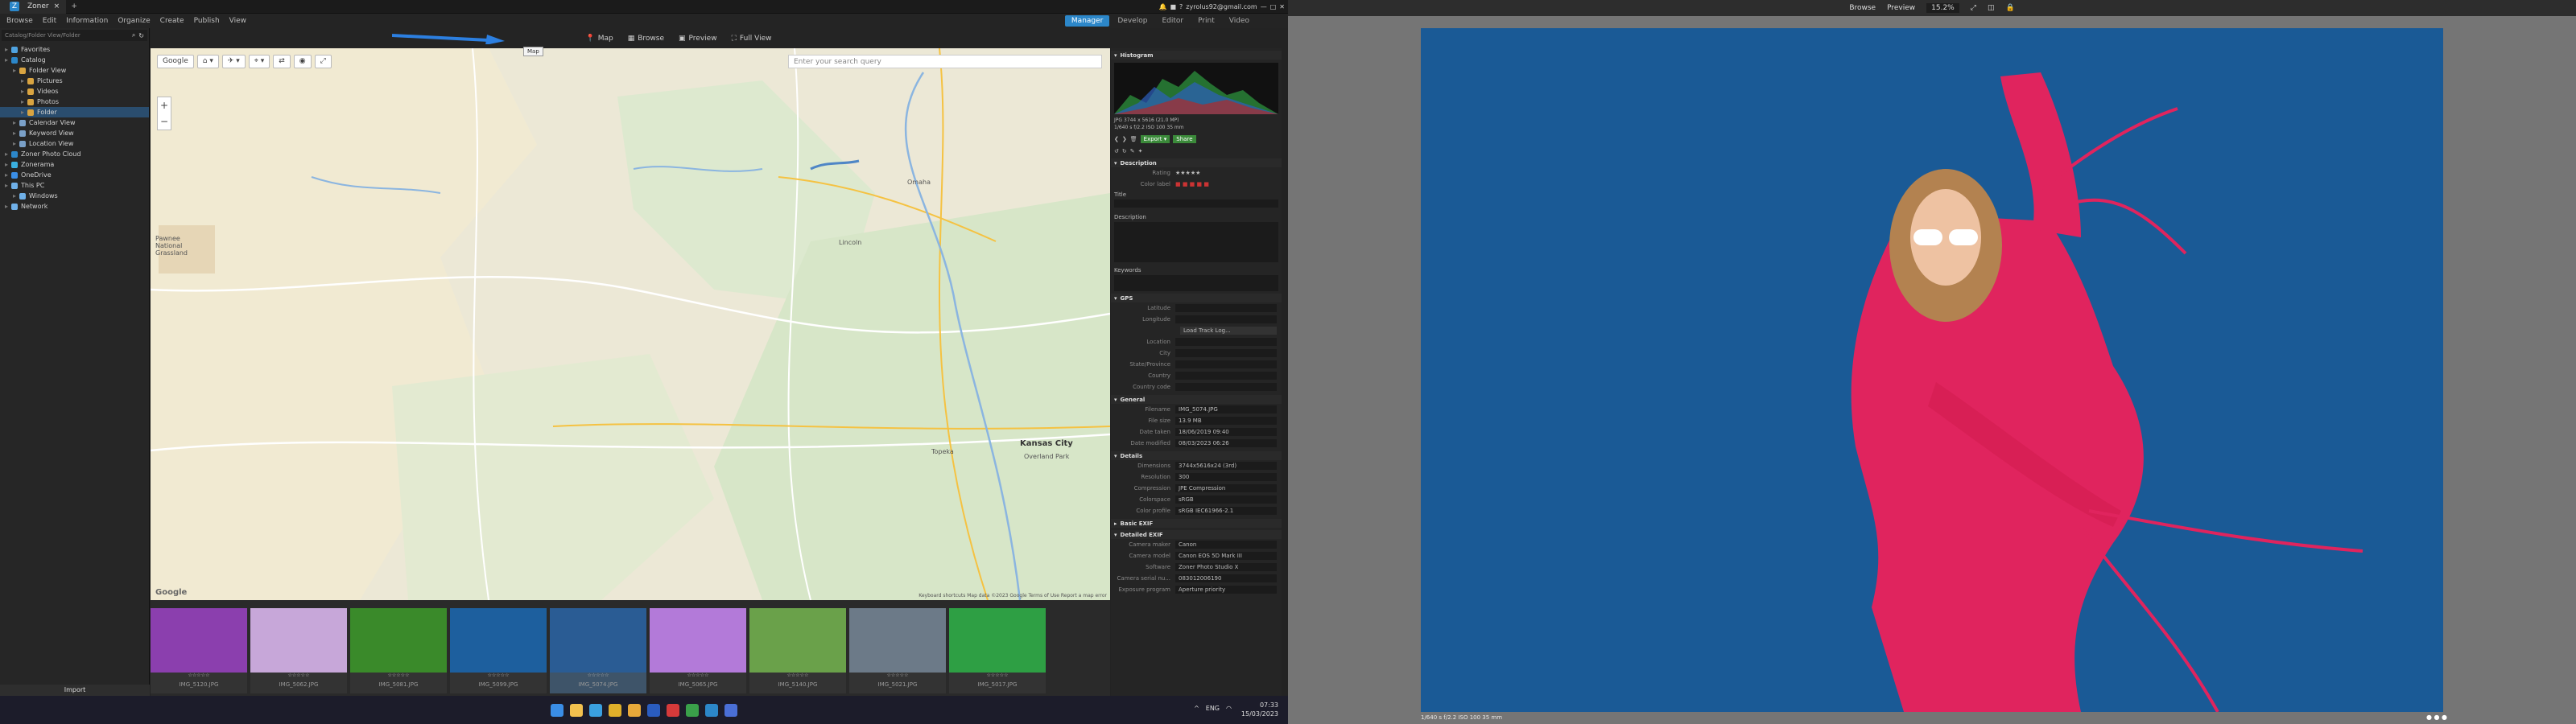 The height and width of the screenshot is (724, 2576). I want to click on tab-map: 📍 Map, so click(599, 39).